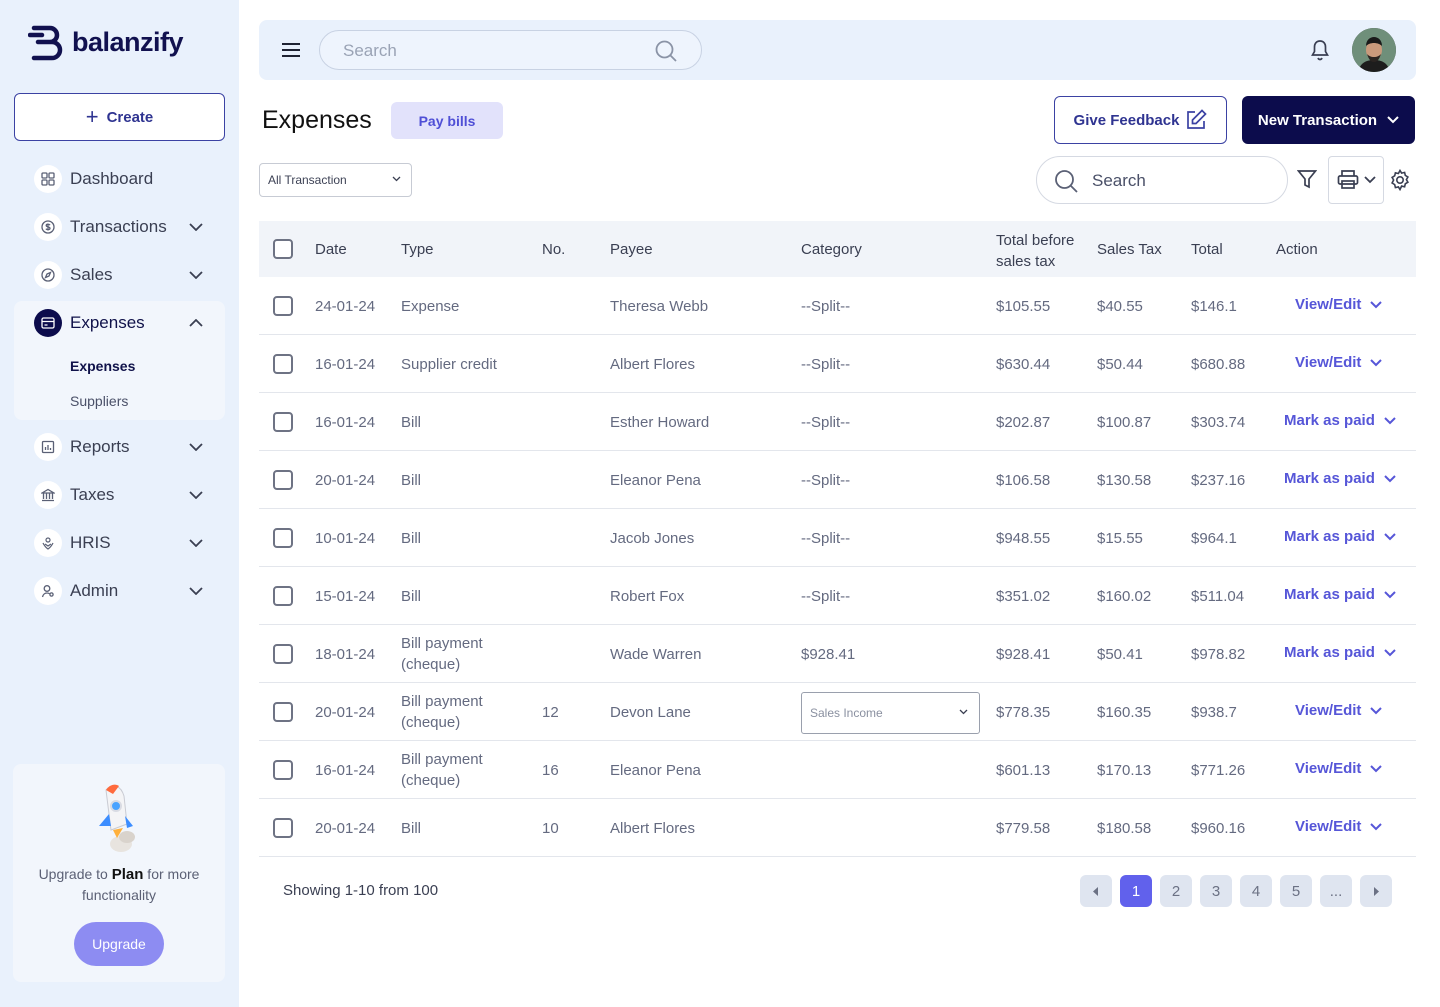  I want to click on page-button-2: 2, so click(1176, 891).